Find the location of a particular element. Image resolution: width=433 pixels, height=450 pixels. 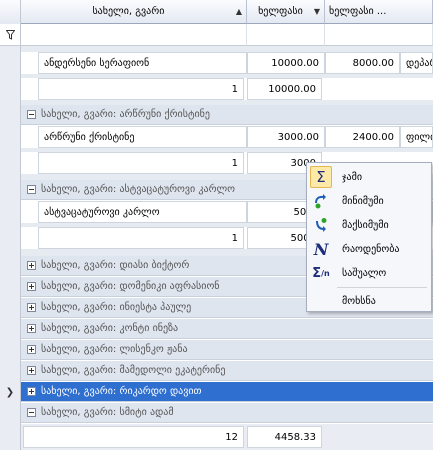

menu-item-label: ჯამი is located at coordinates (352, 177).